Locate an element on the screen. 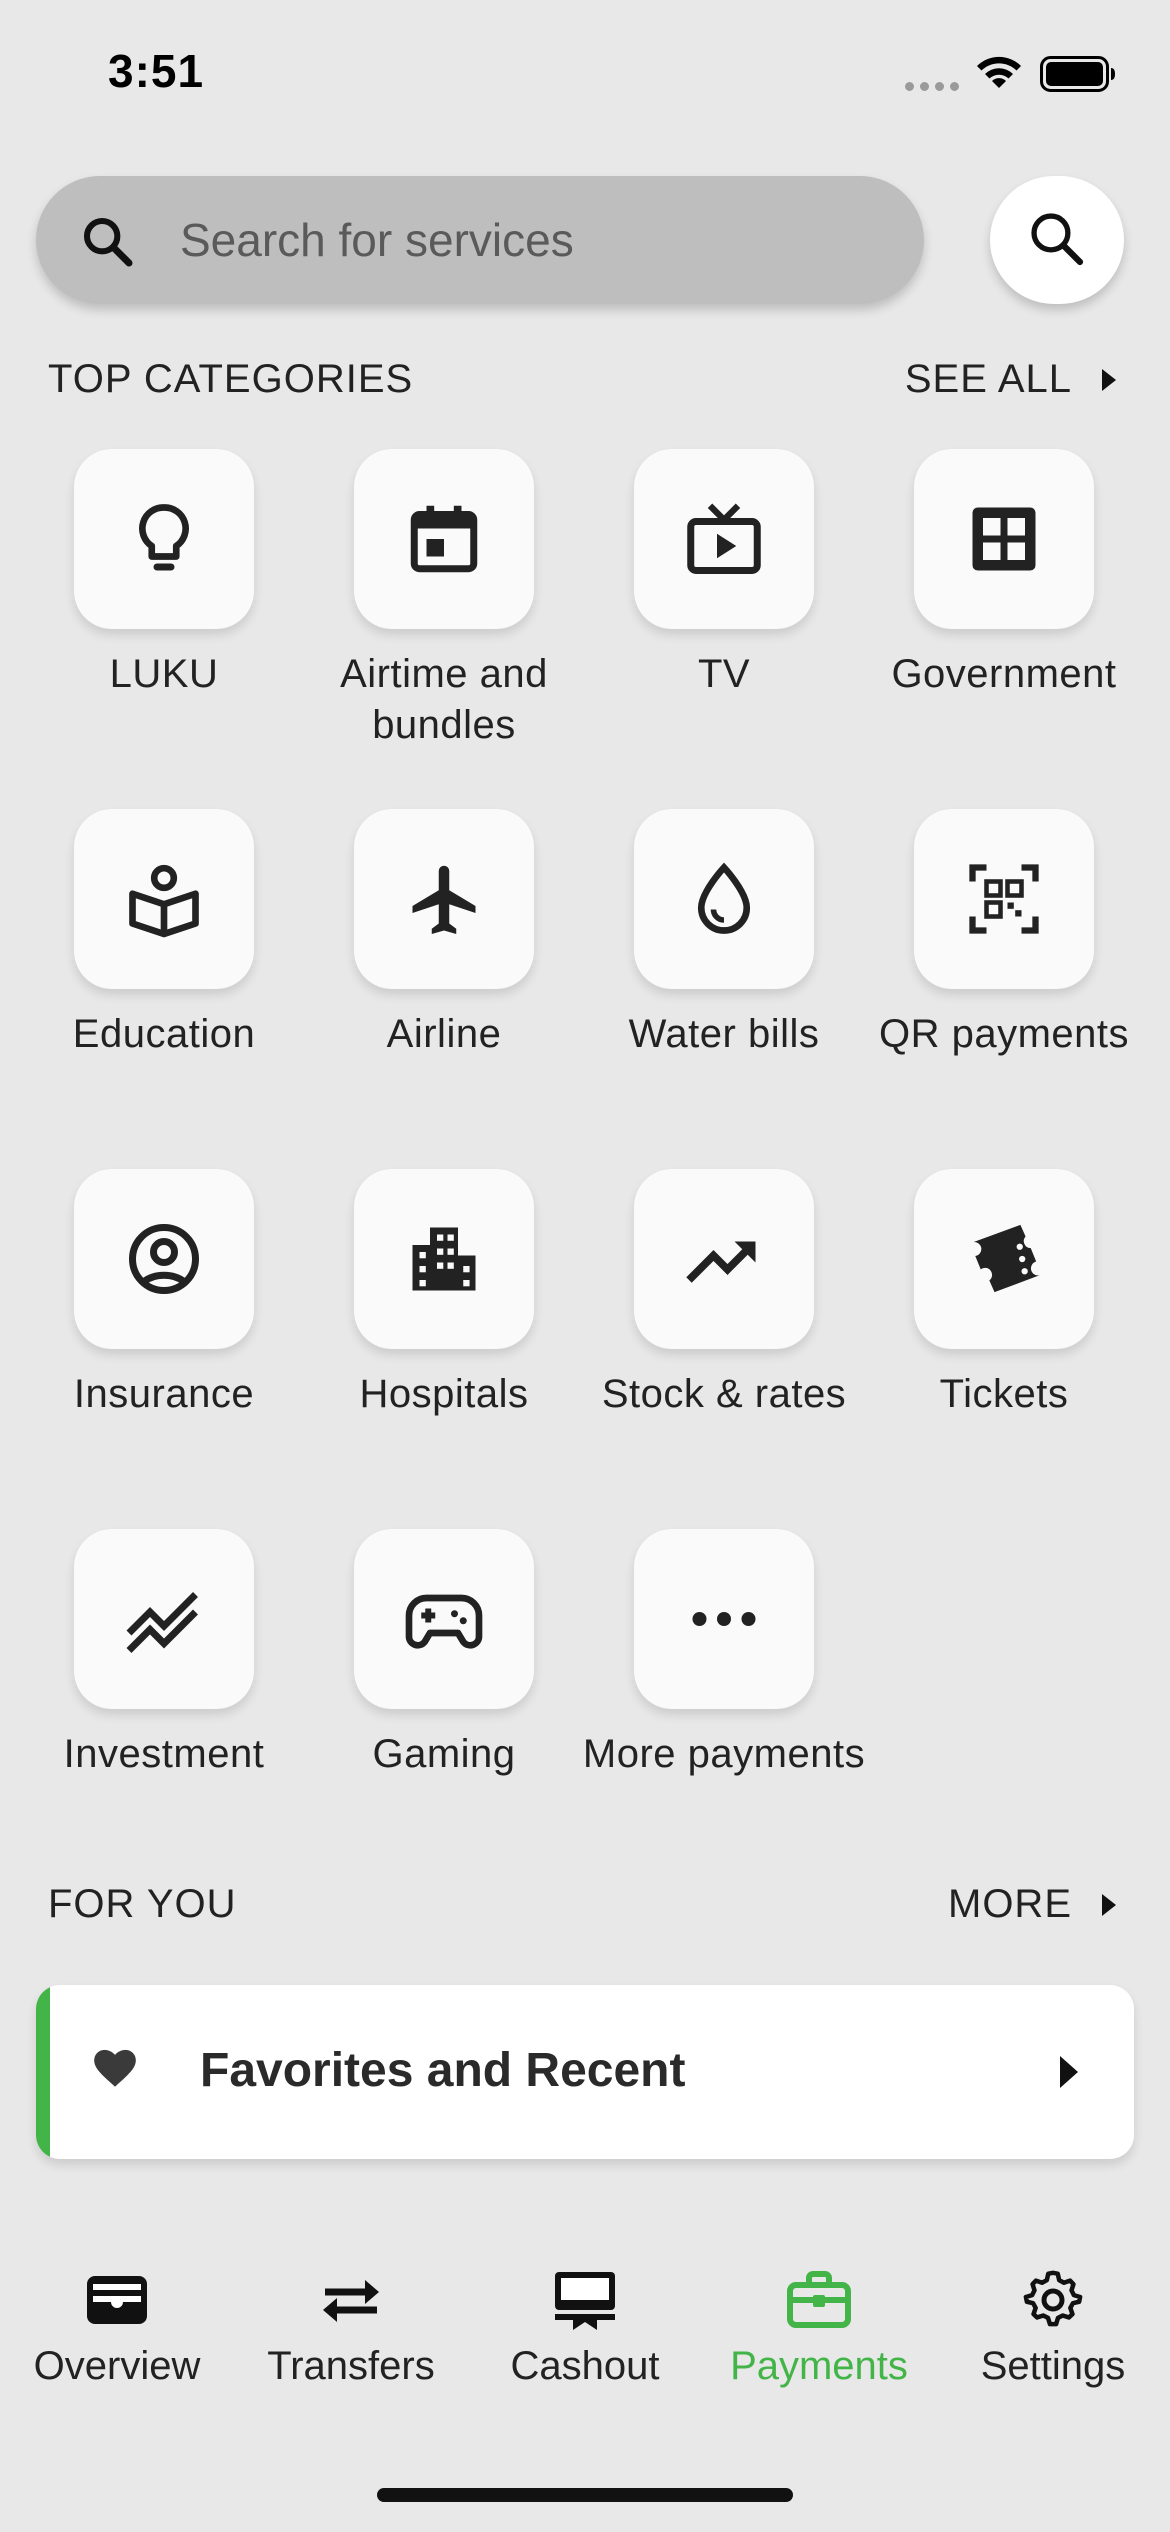 This screenshot has height=2532, width=1170. trending-up-icon is located at coordinates (721, 1262).